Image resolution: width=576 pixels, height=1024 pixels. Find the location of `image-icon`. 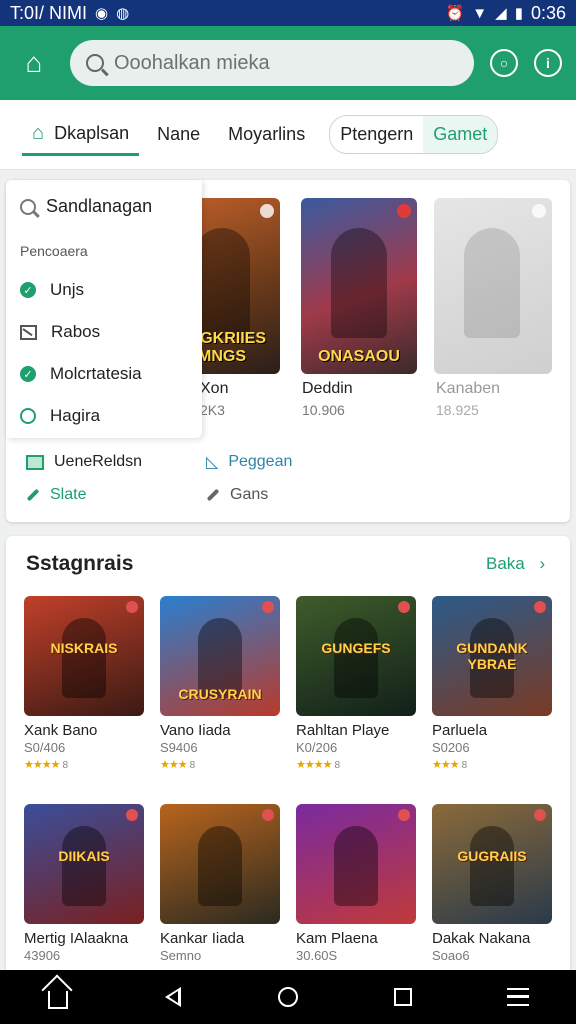

image-icon is located at coordinates (35, 462).